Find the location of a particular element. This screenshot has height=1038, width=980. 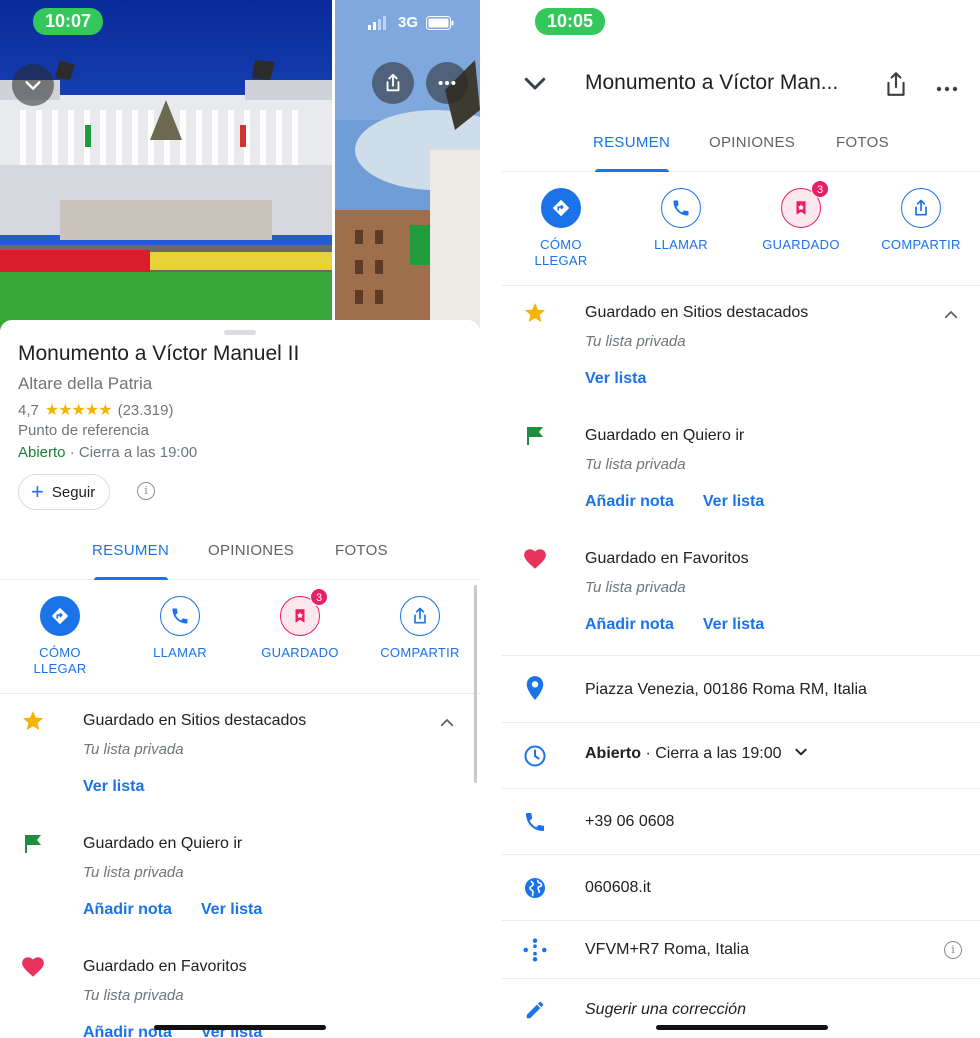

phone-row: +39 06 0608 is located at coordinates (741, 822).